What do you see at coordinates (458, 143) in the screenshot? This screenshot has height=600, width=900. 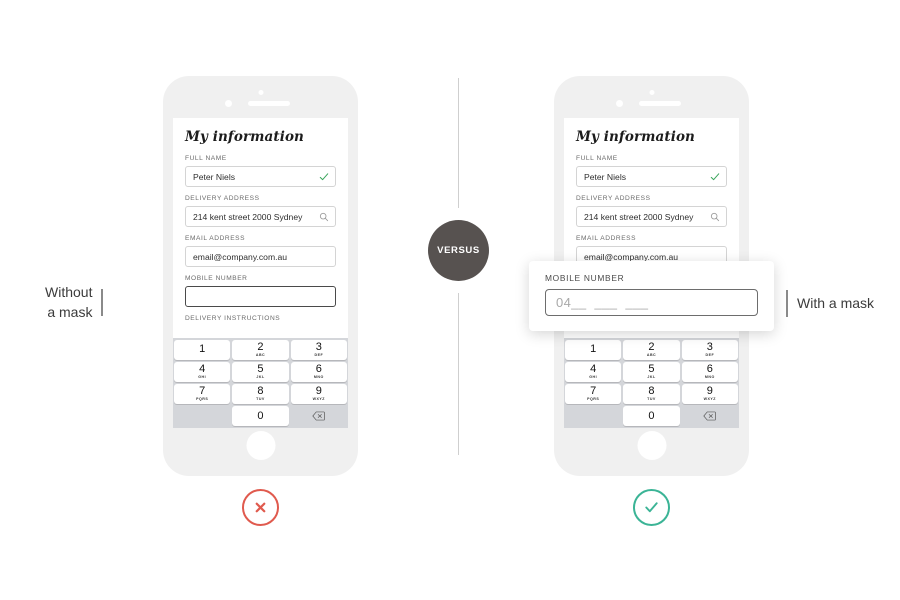 I see `divider-top` at bounding box center [458, 143].